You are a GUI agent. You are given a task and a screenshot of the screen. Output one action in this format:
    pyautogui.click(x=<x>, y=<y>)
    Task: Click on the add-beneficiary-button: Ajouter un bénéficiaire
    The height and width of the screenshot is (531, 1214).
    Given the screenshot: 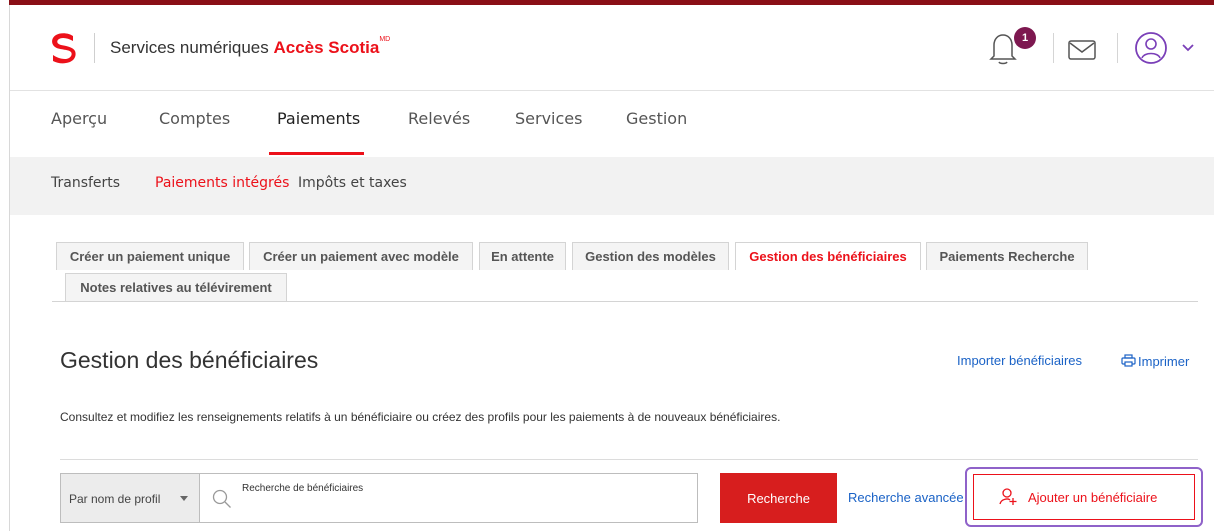 What is the action you would take?
    pyautogui.click(x=1084, y=497)
    